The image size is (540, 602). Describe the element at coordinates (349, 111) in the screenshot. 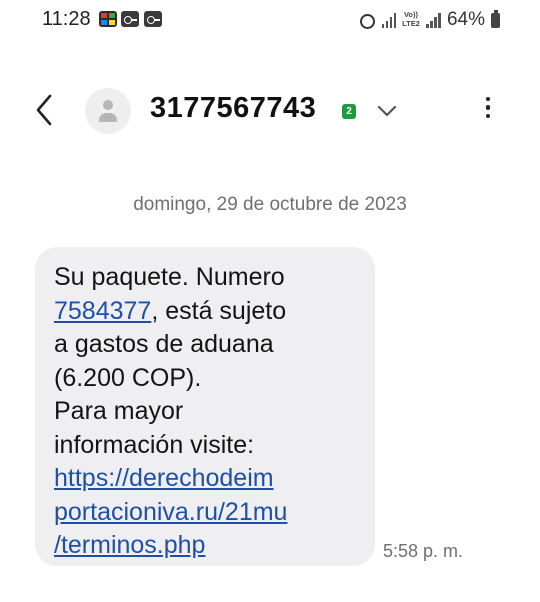

I see `sim-badge: 2` at that location.